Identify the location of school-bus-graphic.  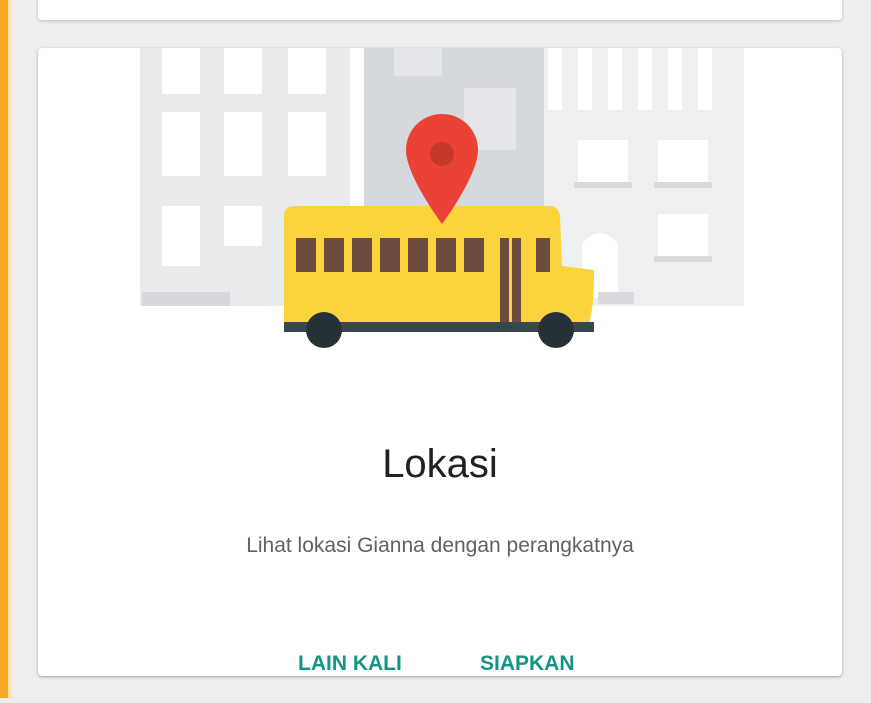
(439, 277).